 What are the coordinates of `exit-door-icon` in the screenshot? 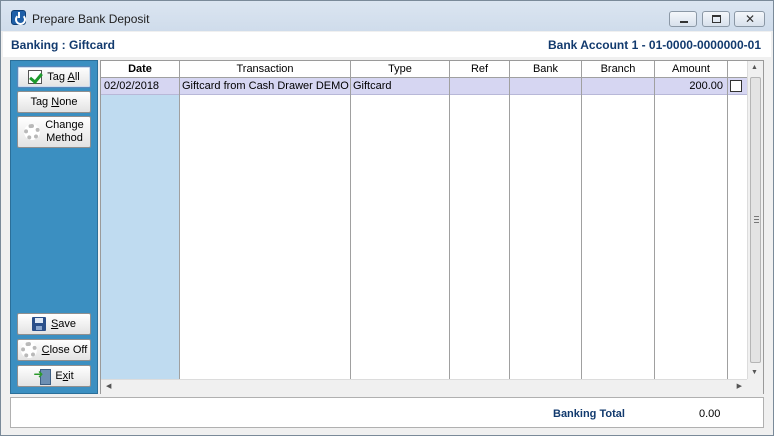 It's located at (42, 376).